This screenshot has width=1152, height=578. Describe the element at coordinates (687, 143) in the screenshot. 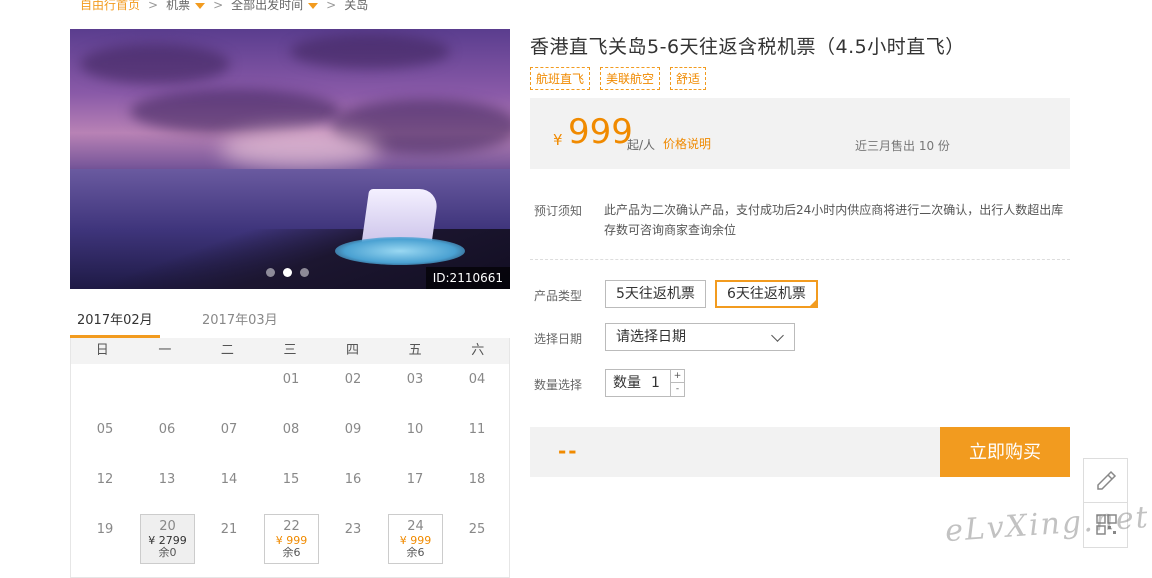

I see `price-explanation-link: 价格说明` at that location.